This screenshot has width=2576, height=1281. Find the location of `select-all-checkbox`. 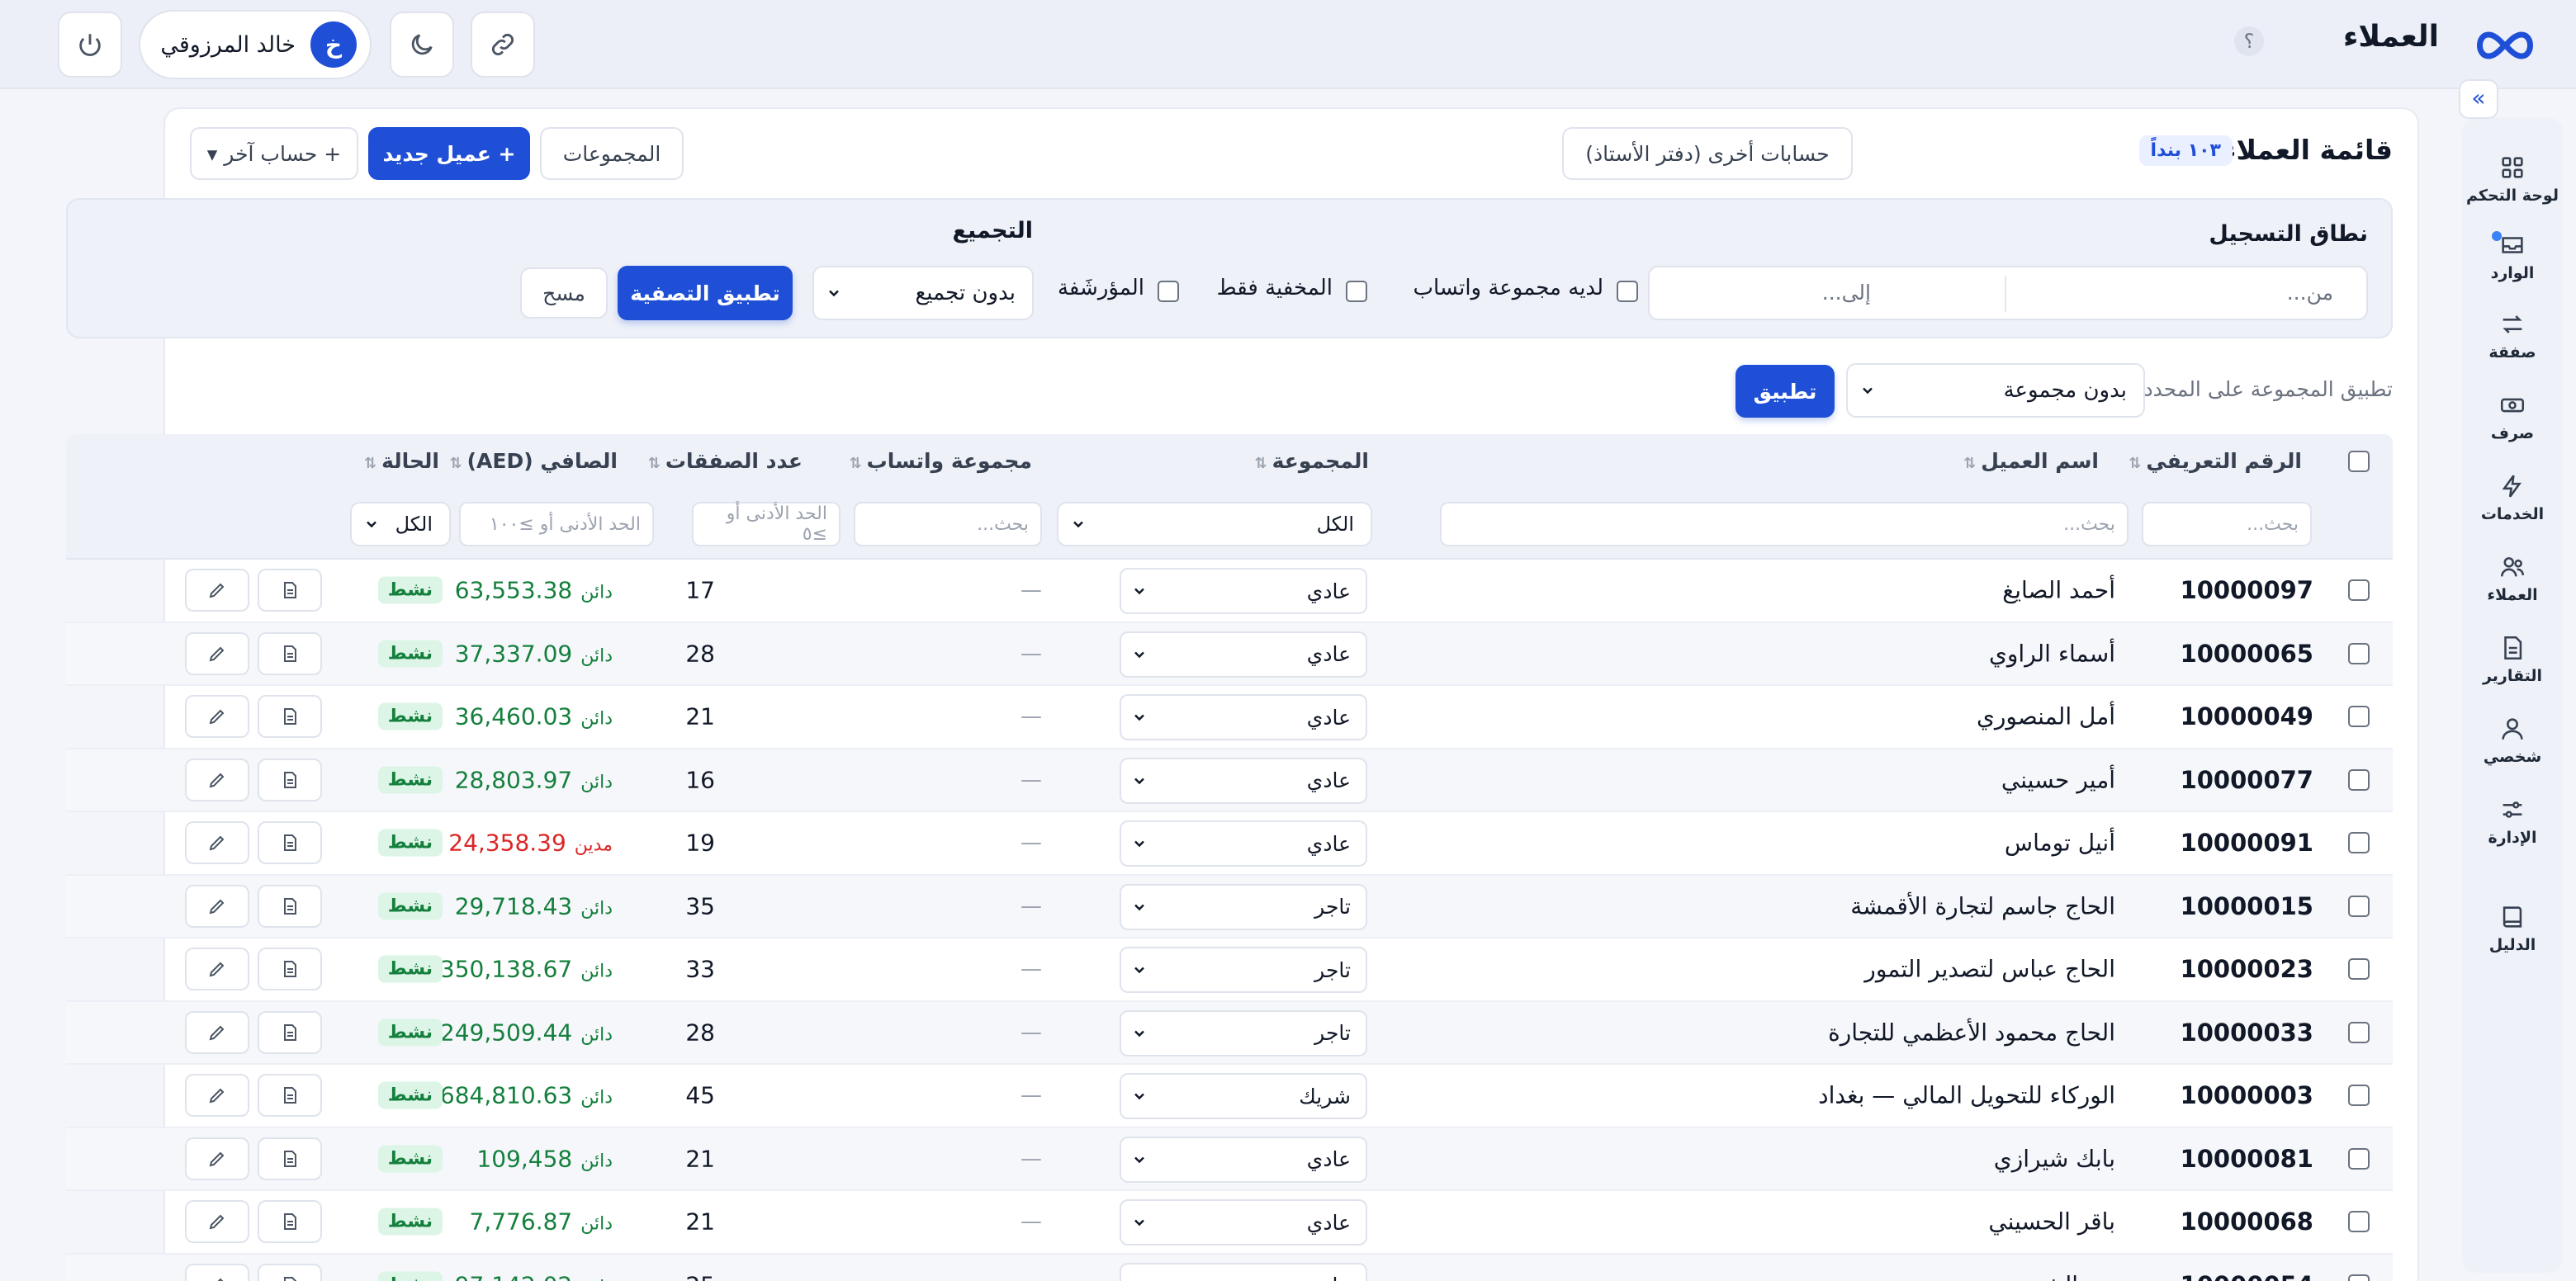

select-all-checkbox is located at coordinates (2359, 461).